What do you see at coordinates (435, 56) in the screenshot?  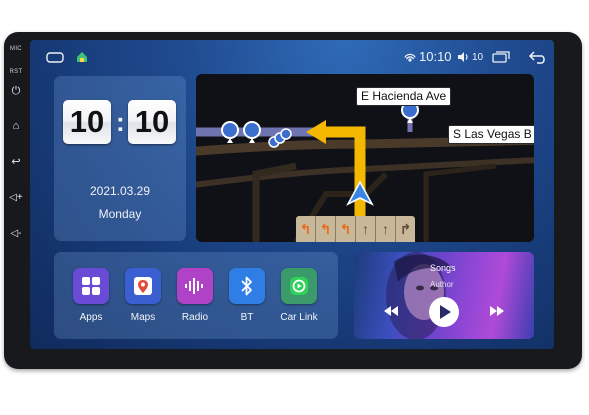 I see `status-time: 10:10` at bounding box center [435, 56].